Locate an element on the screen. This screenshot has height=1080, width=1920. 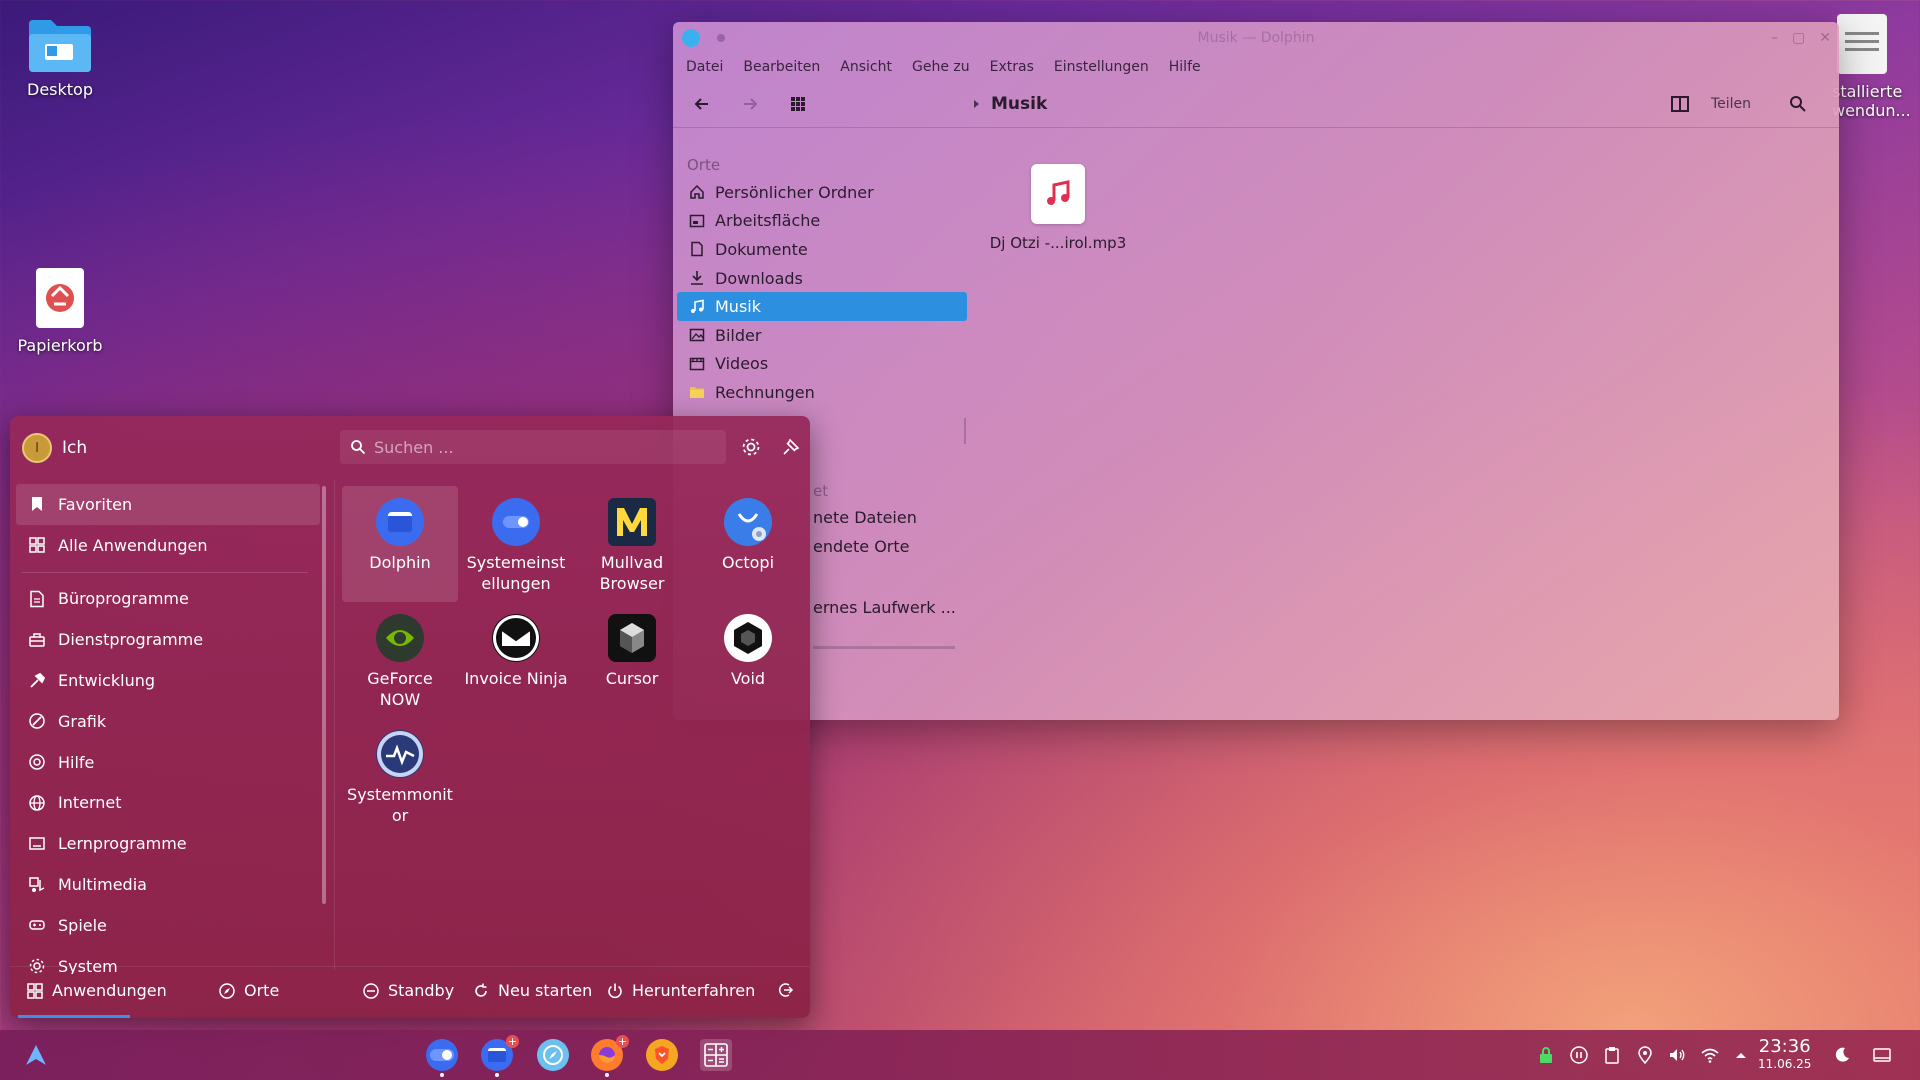
taskbar-calculator is located at coordinates (716, 1055).